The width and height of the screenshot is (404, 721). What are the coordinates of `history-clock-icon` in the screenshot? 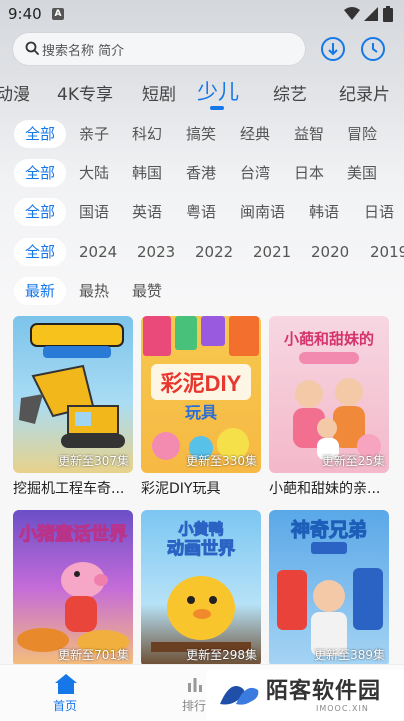 It's located at (373, 49).